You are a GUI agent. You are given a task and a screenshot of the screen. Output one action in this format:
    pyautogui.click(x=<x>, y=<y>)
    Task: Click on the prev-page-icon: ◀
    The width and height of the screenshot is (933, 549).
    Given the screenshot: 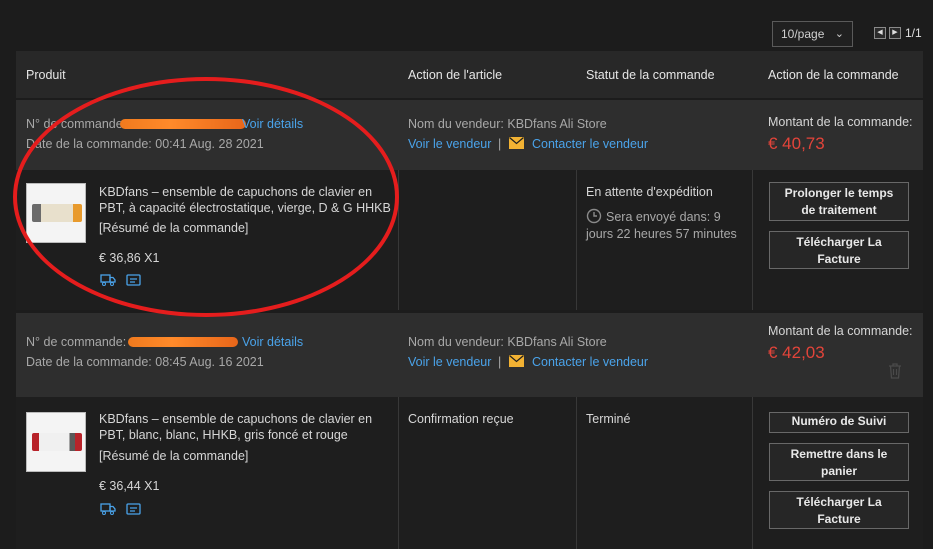 What is the action you would take?
    pyautogui.click(x=880, y=33)
    